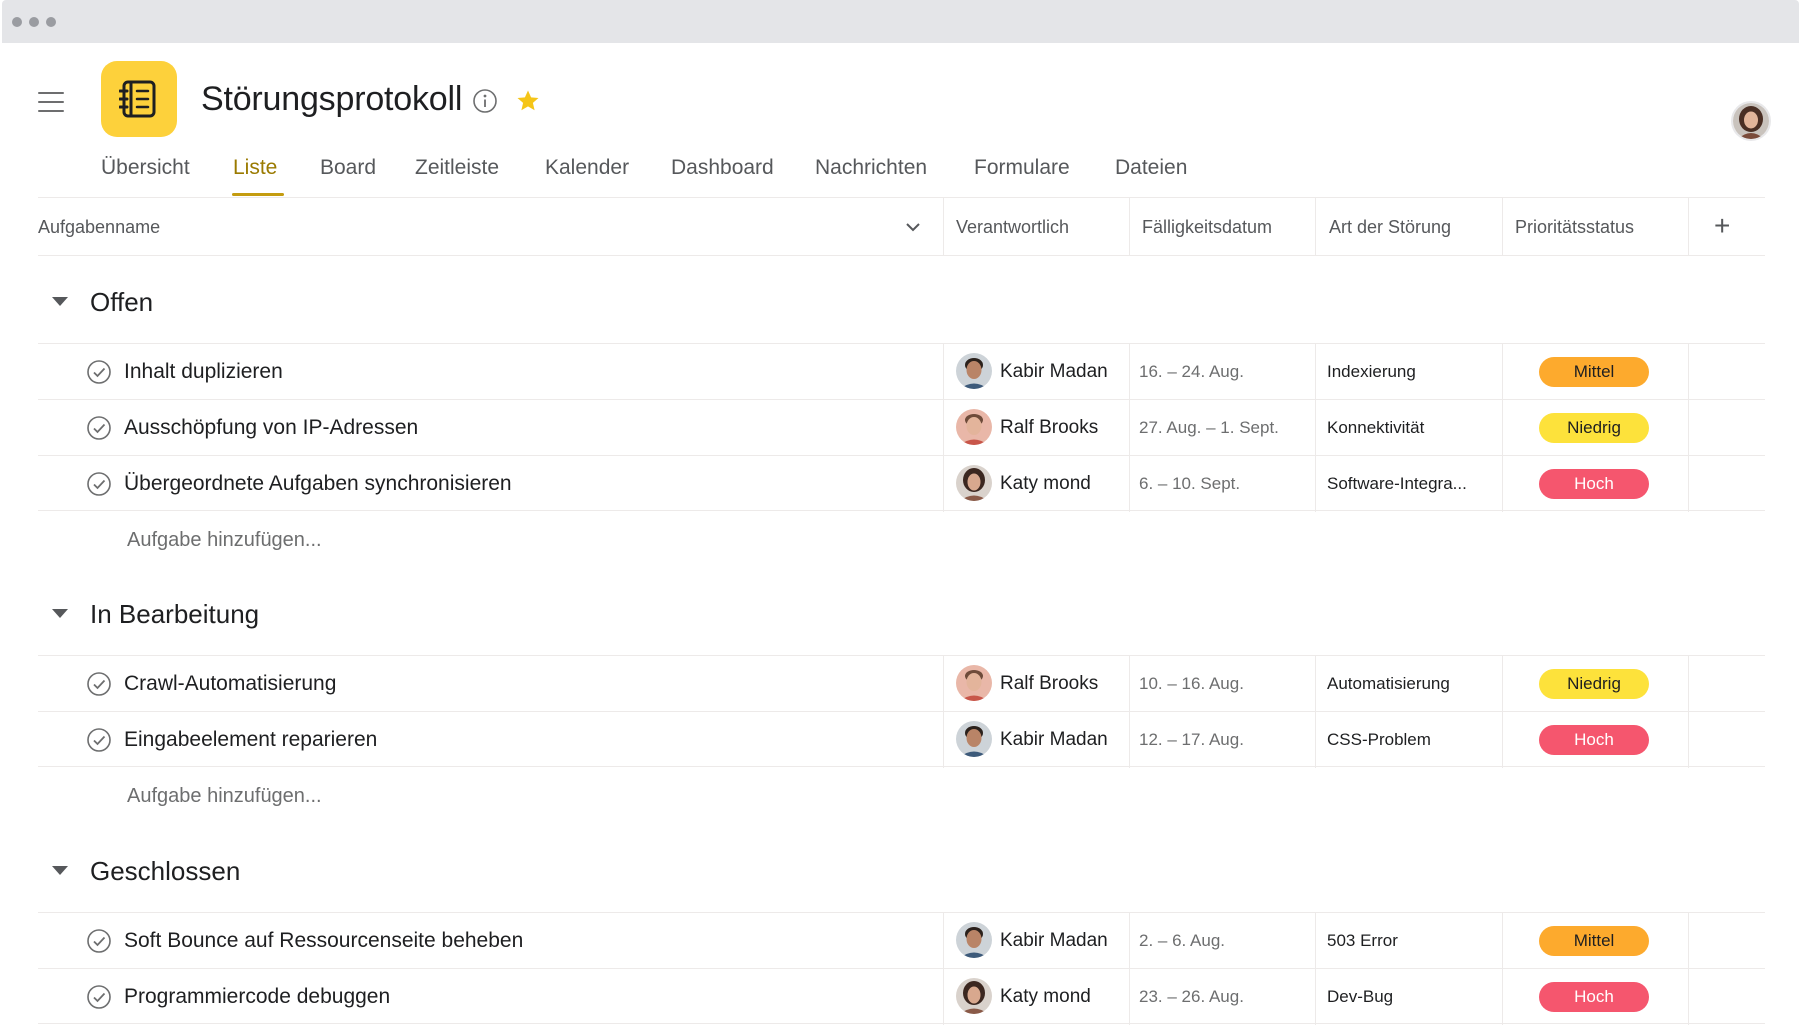 Image resolution: width=1801 pixels, height=1027 pixels. I want to click on window-titlebar, so click(900, 21).